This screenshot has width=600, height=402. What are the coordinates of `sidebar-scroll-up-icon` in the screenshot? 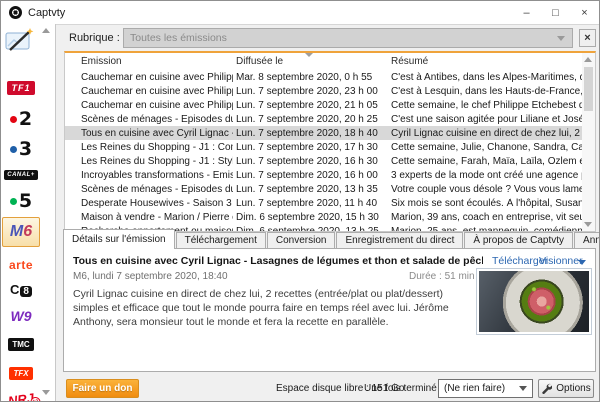 It's located at (46, 30).